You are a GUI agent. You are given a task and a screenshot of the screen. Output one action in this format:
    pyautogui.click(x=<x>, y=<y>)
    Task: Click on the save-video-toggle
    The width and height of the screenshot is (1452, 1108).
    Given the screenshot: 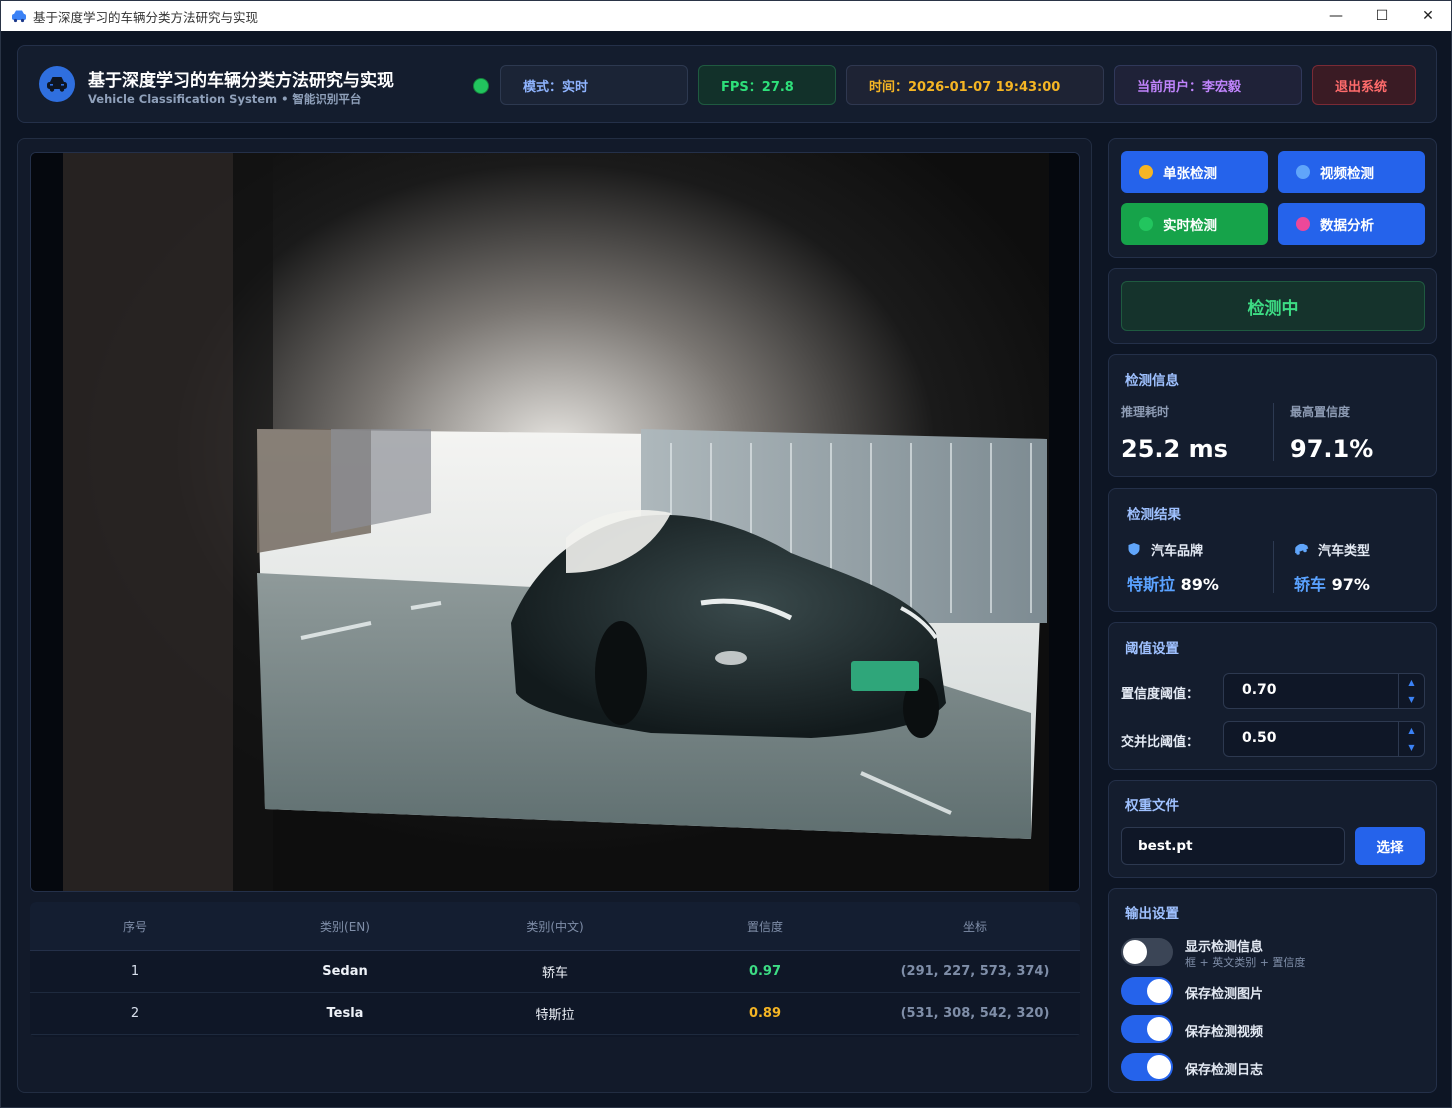 What is the action you would take?
    pyautogui.click(x=1147, y=1029)
    